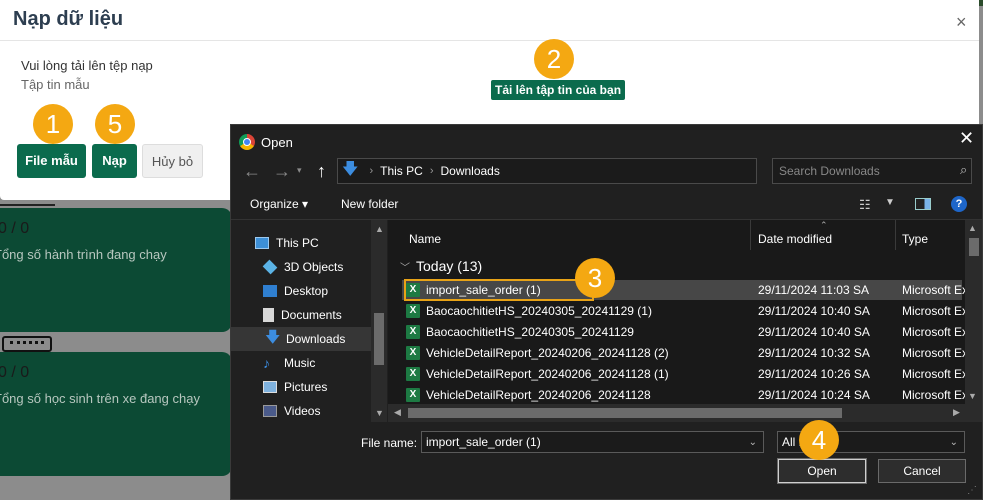 The image size is (983, 500). What do you see at coordinates (595, 278) in the screenshot?
I see `step-badge-3: 3` at bounding box center [595, 278].